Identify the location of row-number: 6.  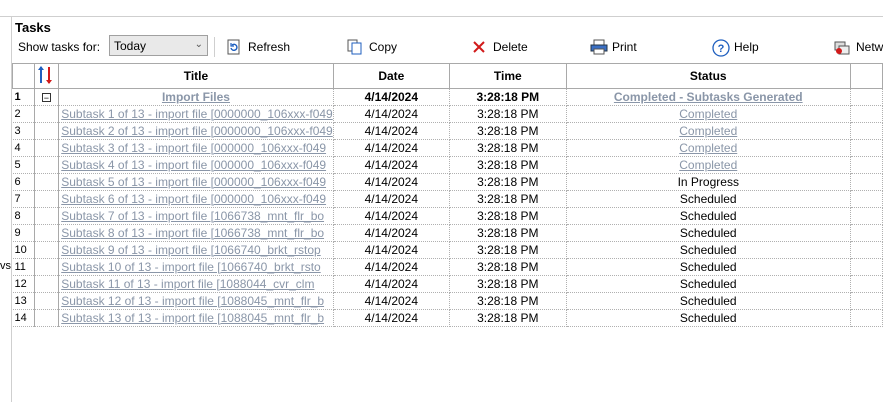
(23, 182).